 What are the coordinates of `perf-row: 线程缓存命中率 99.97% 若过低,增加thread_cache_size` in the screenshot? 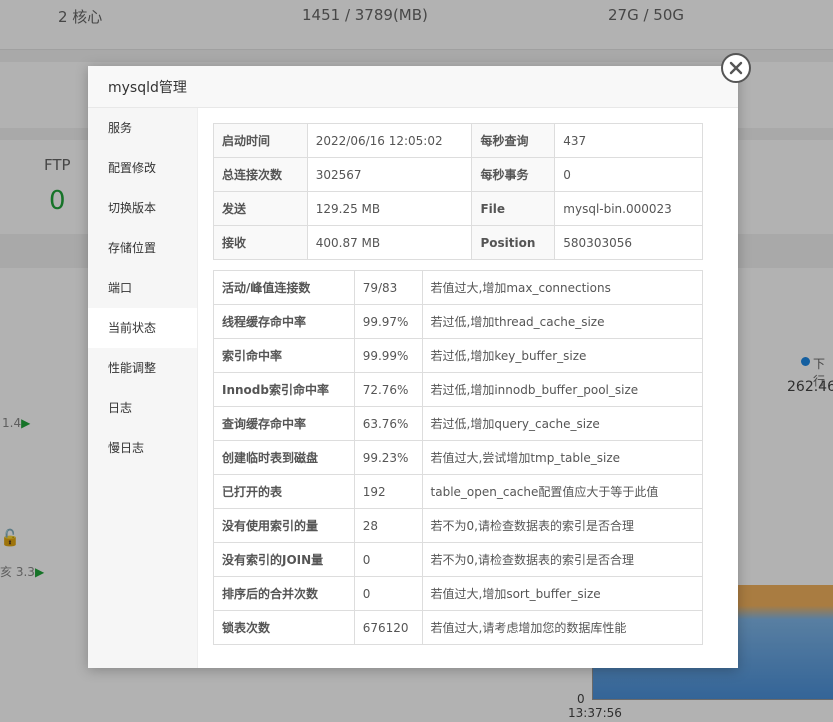 It's located at (458, 321).